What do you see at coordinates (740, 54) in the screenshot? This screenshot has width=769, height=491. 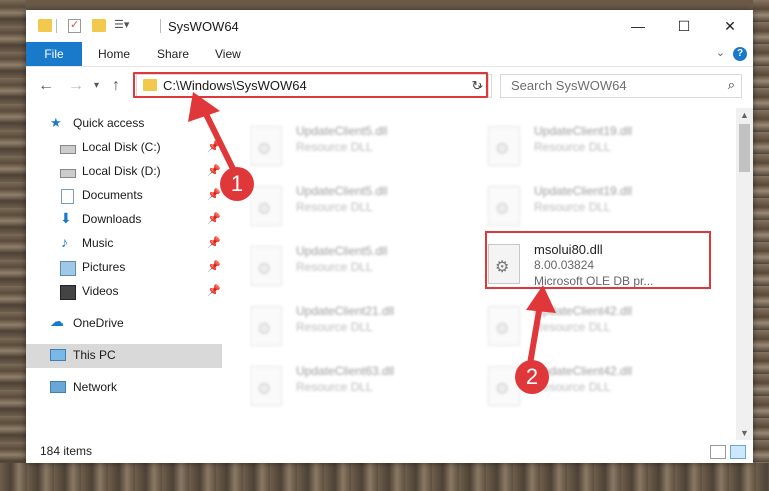 I see `help-icon: ?` at bounding box center [740, 54].